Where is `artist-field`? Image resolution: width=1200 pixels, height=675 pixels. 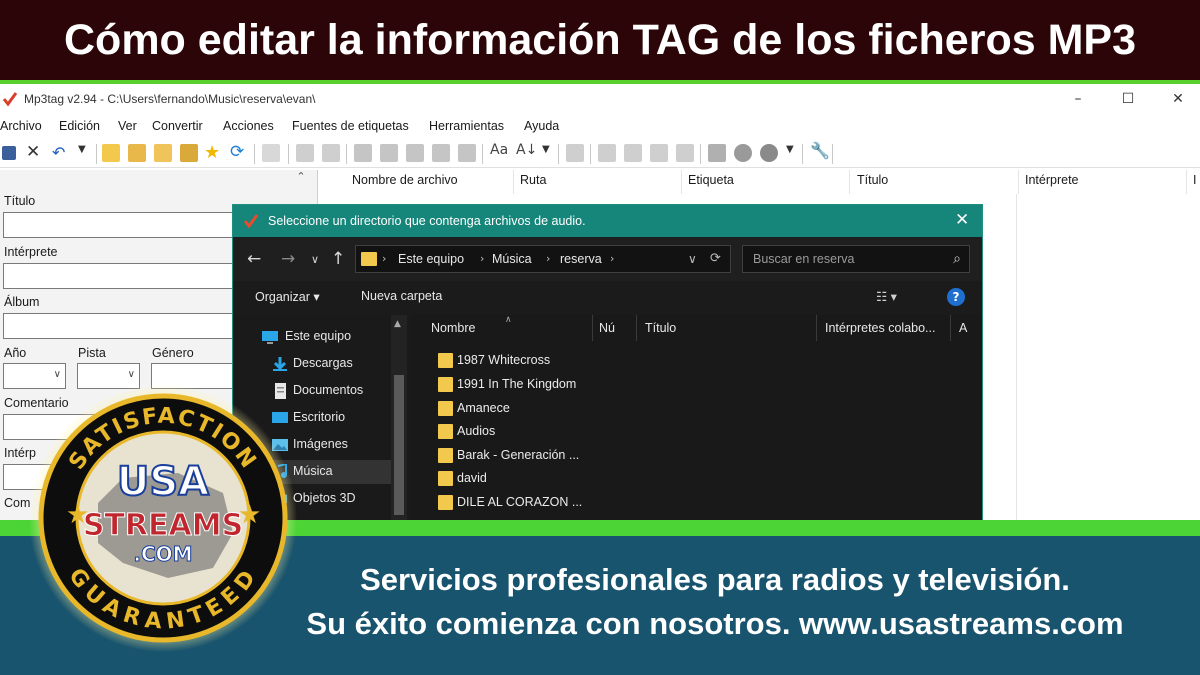
artist-field is located at coordinates (123, 276).